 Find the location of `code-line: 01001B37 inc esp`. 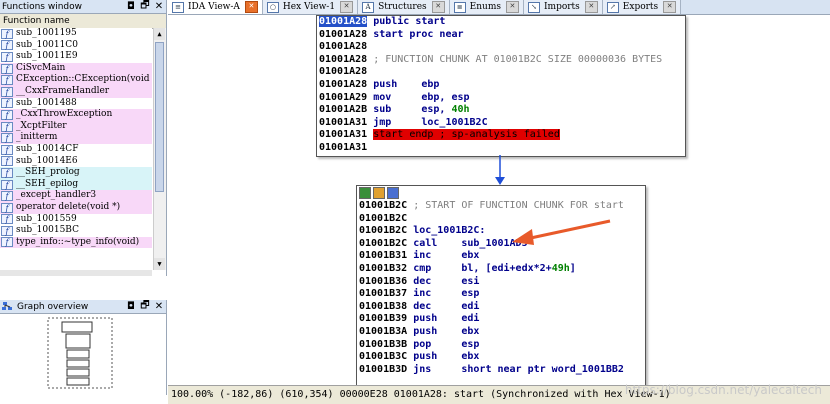

code-line: 01001B37 inc esp is located at coordinates (501, 294).